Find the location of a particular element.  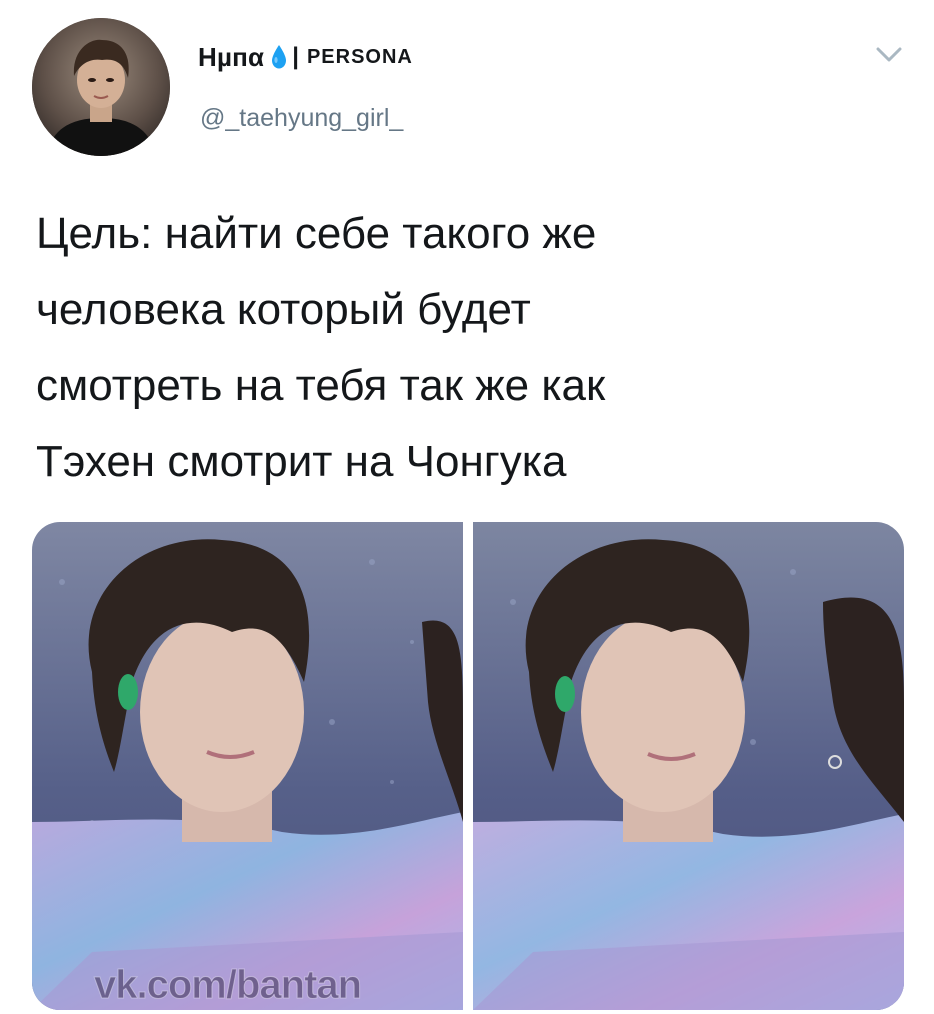

name-suffix: PERSONA is located at coordinates (359, 56).